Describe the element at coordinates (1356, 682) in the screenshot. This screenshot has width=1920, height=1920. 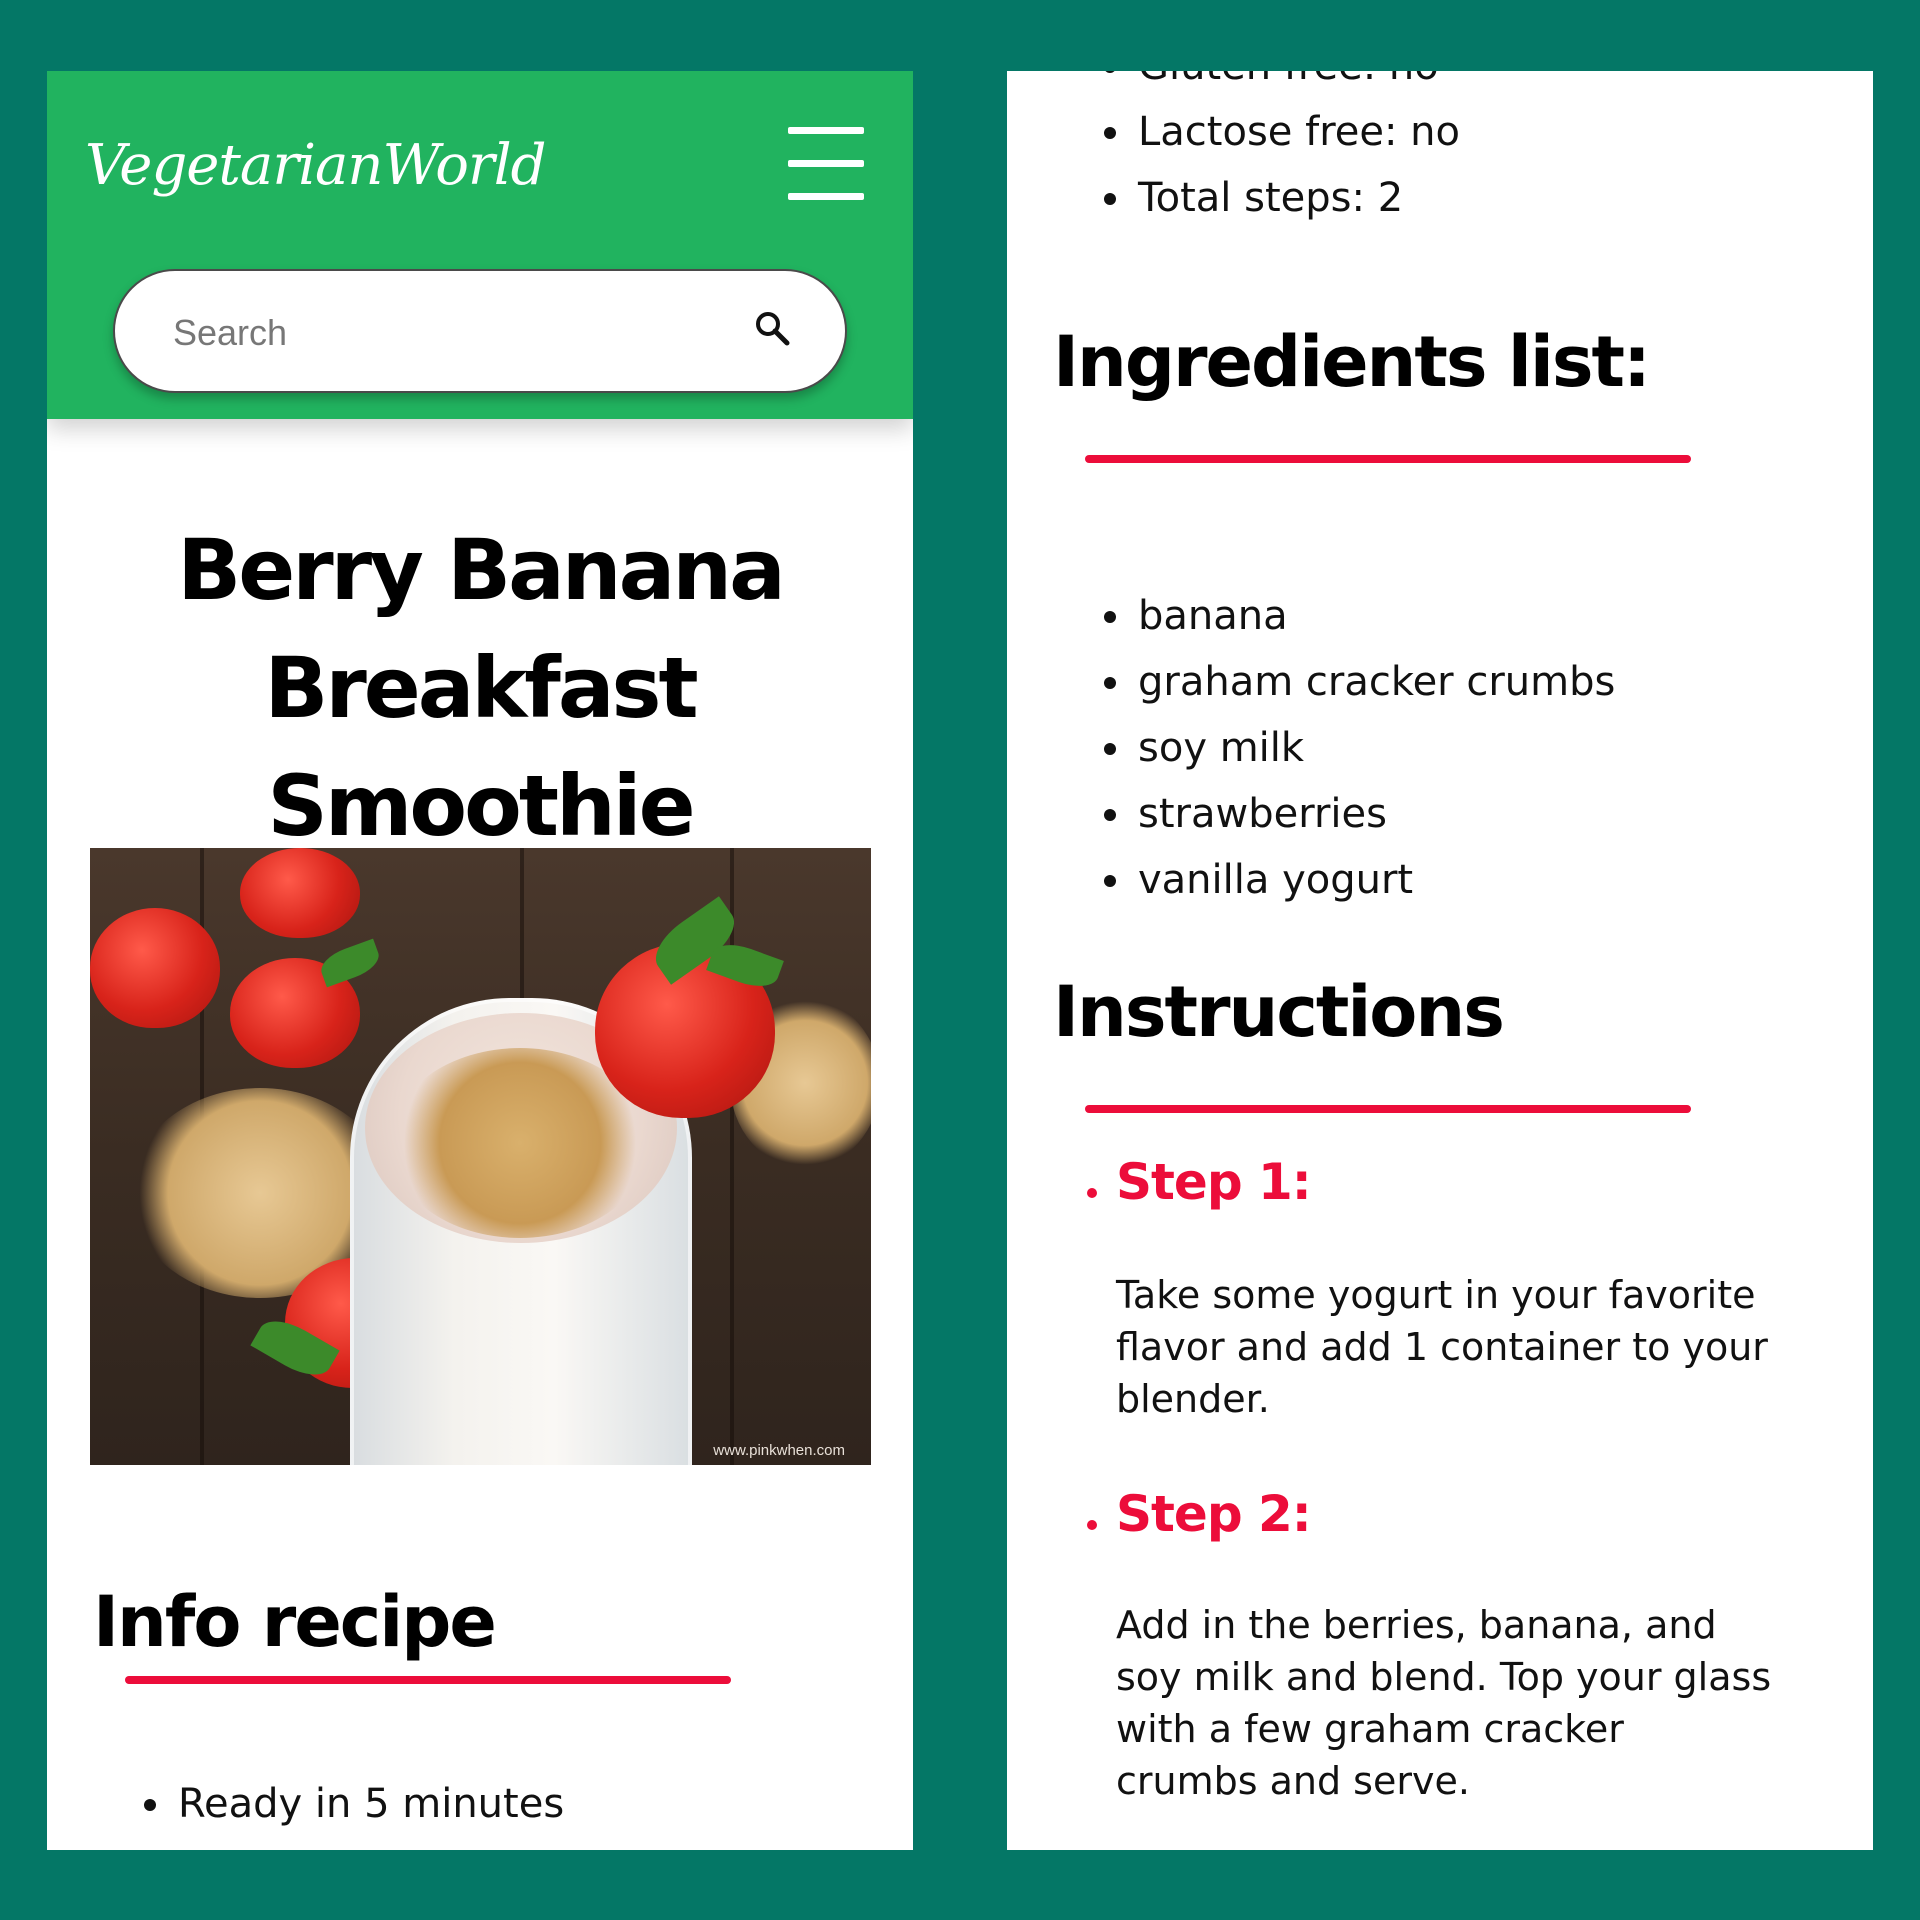
I see `ingredient-item: graham cracker crumbs` at that location.